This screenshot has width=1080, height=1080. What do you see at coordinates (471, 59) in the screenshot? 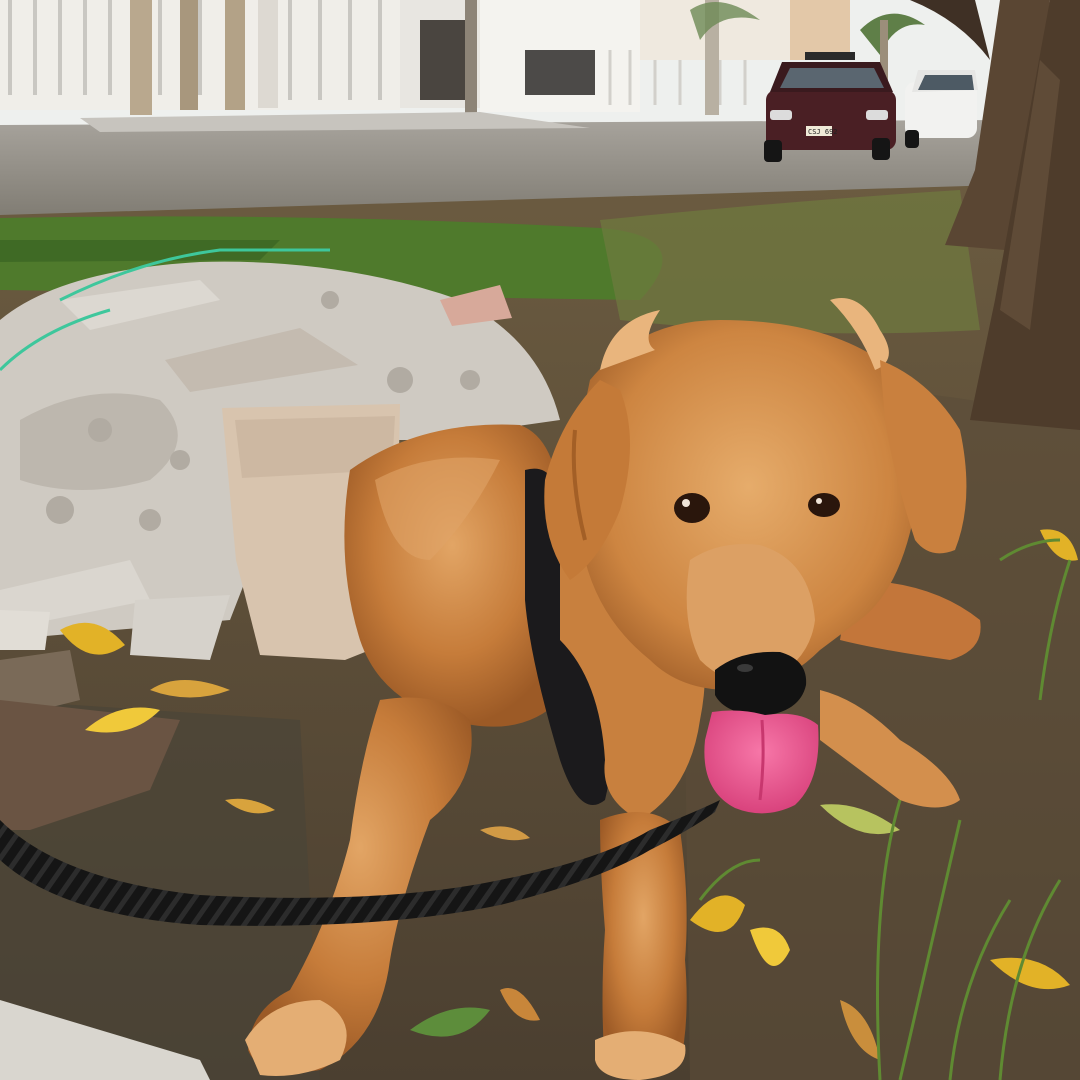
I see `utility-pole` at bounding box center [471, 59].